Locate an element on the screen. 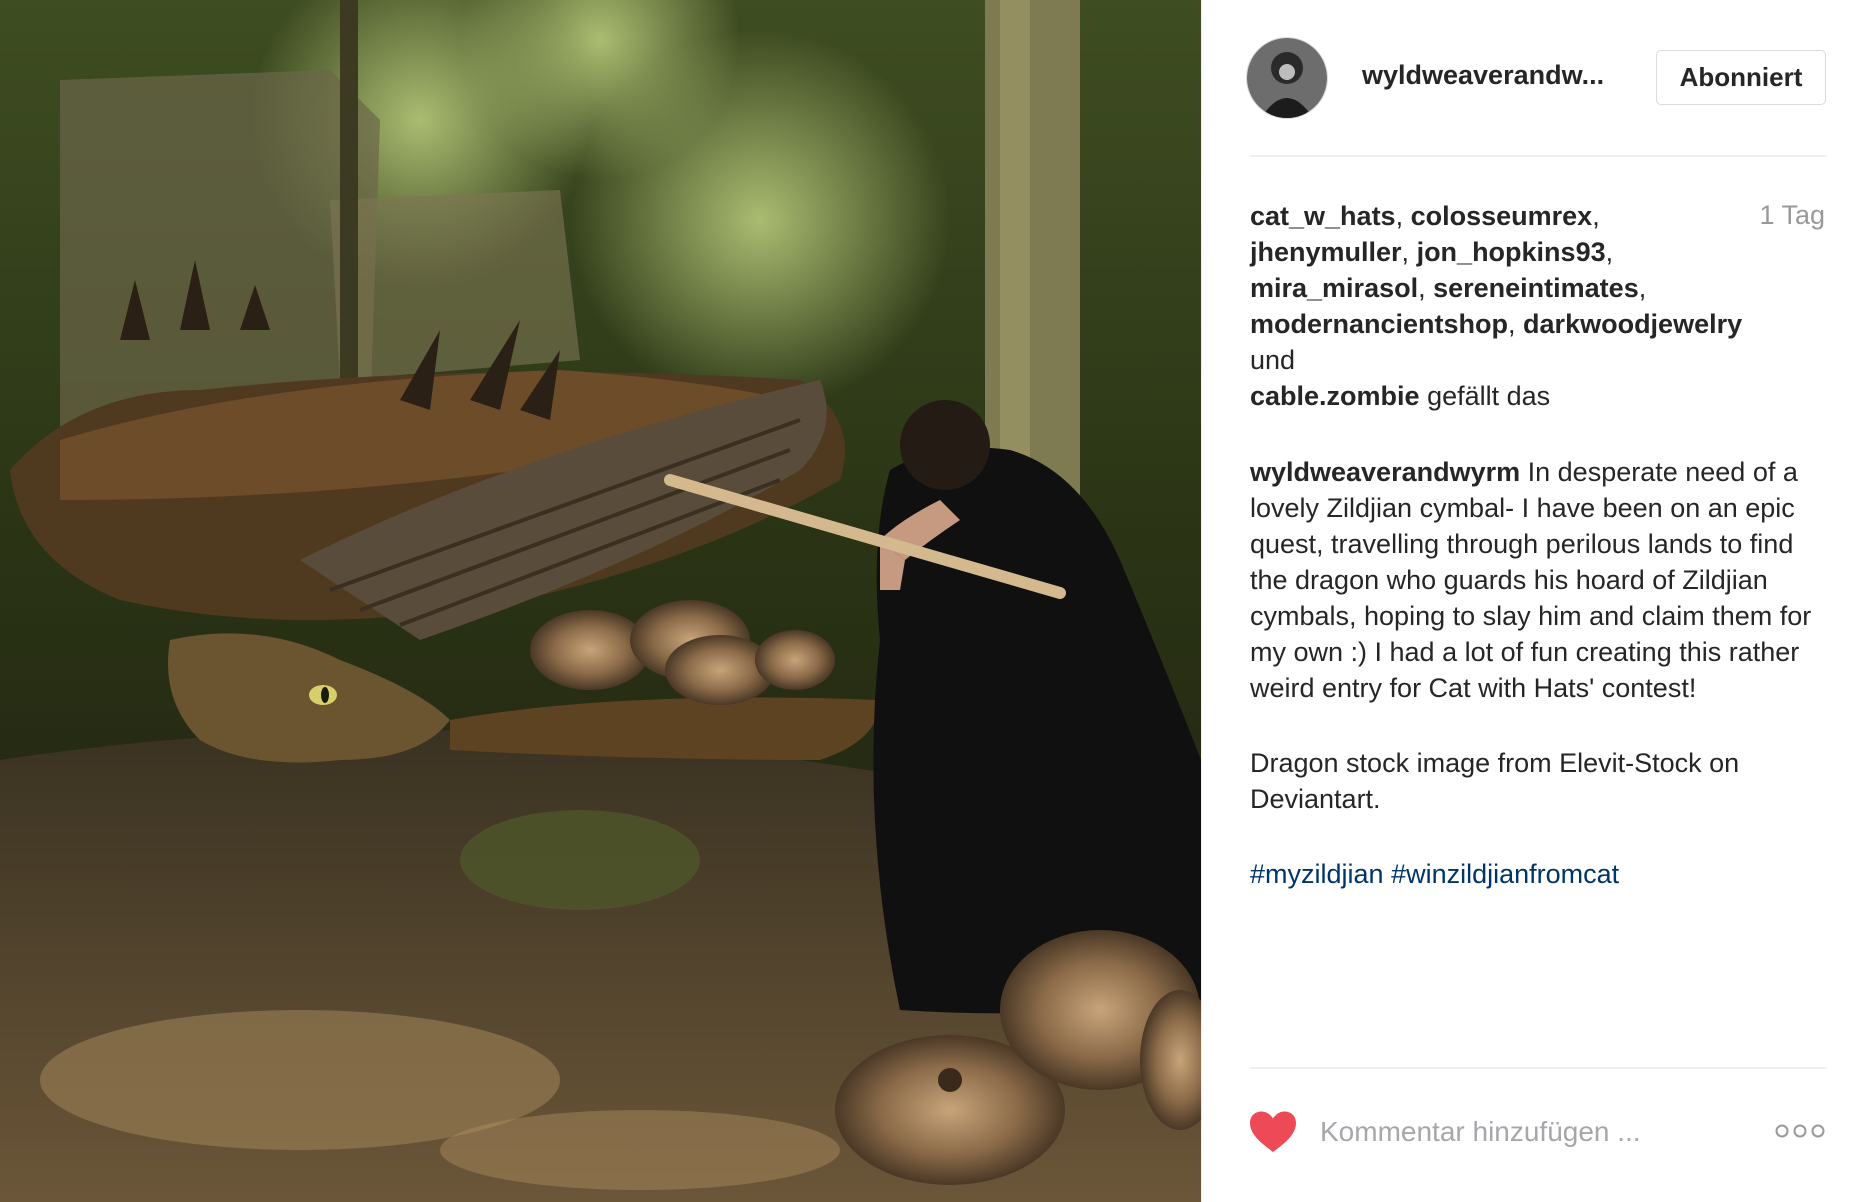 This screenshot has width=1870, height=1202. more-options-icon is located at coordinates (1800, 1131).